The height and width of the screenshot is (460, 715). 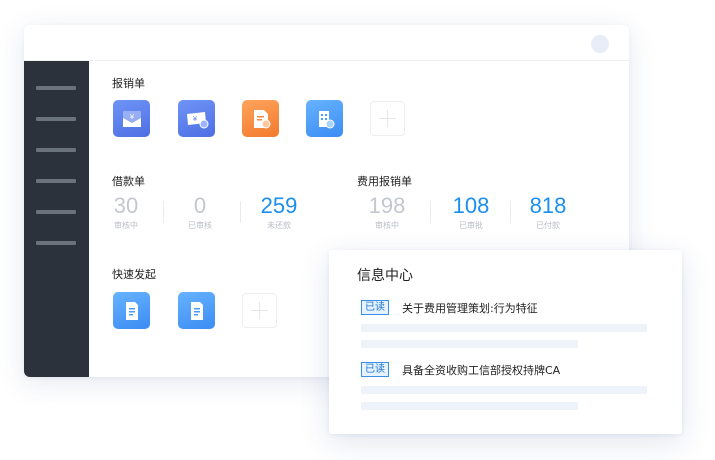 I want to click on stat-label: 已付款, so click(x=548, y=225).